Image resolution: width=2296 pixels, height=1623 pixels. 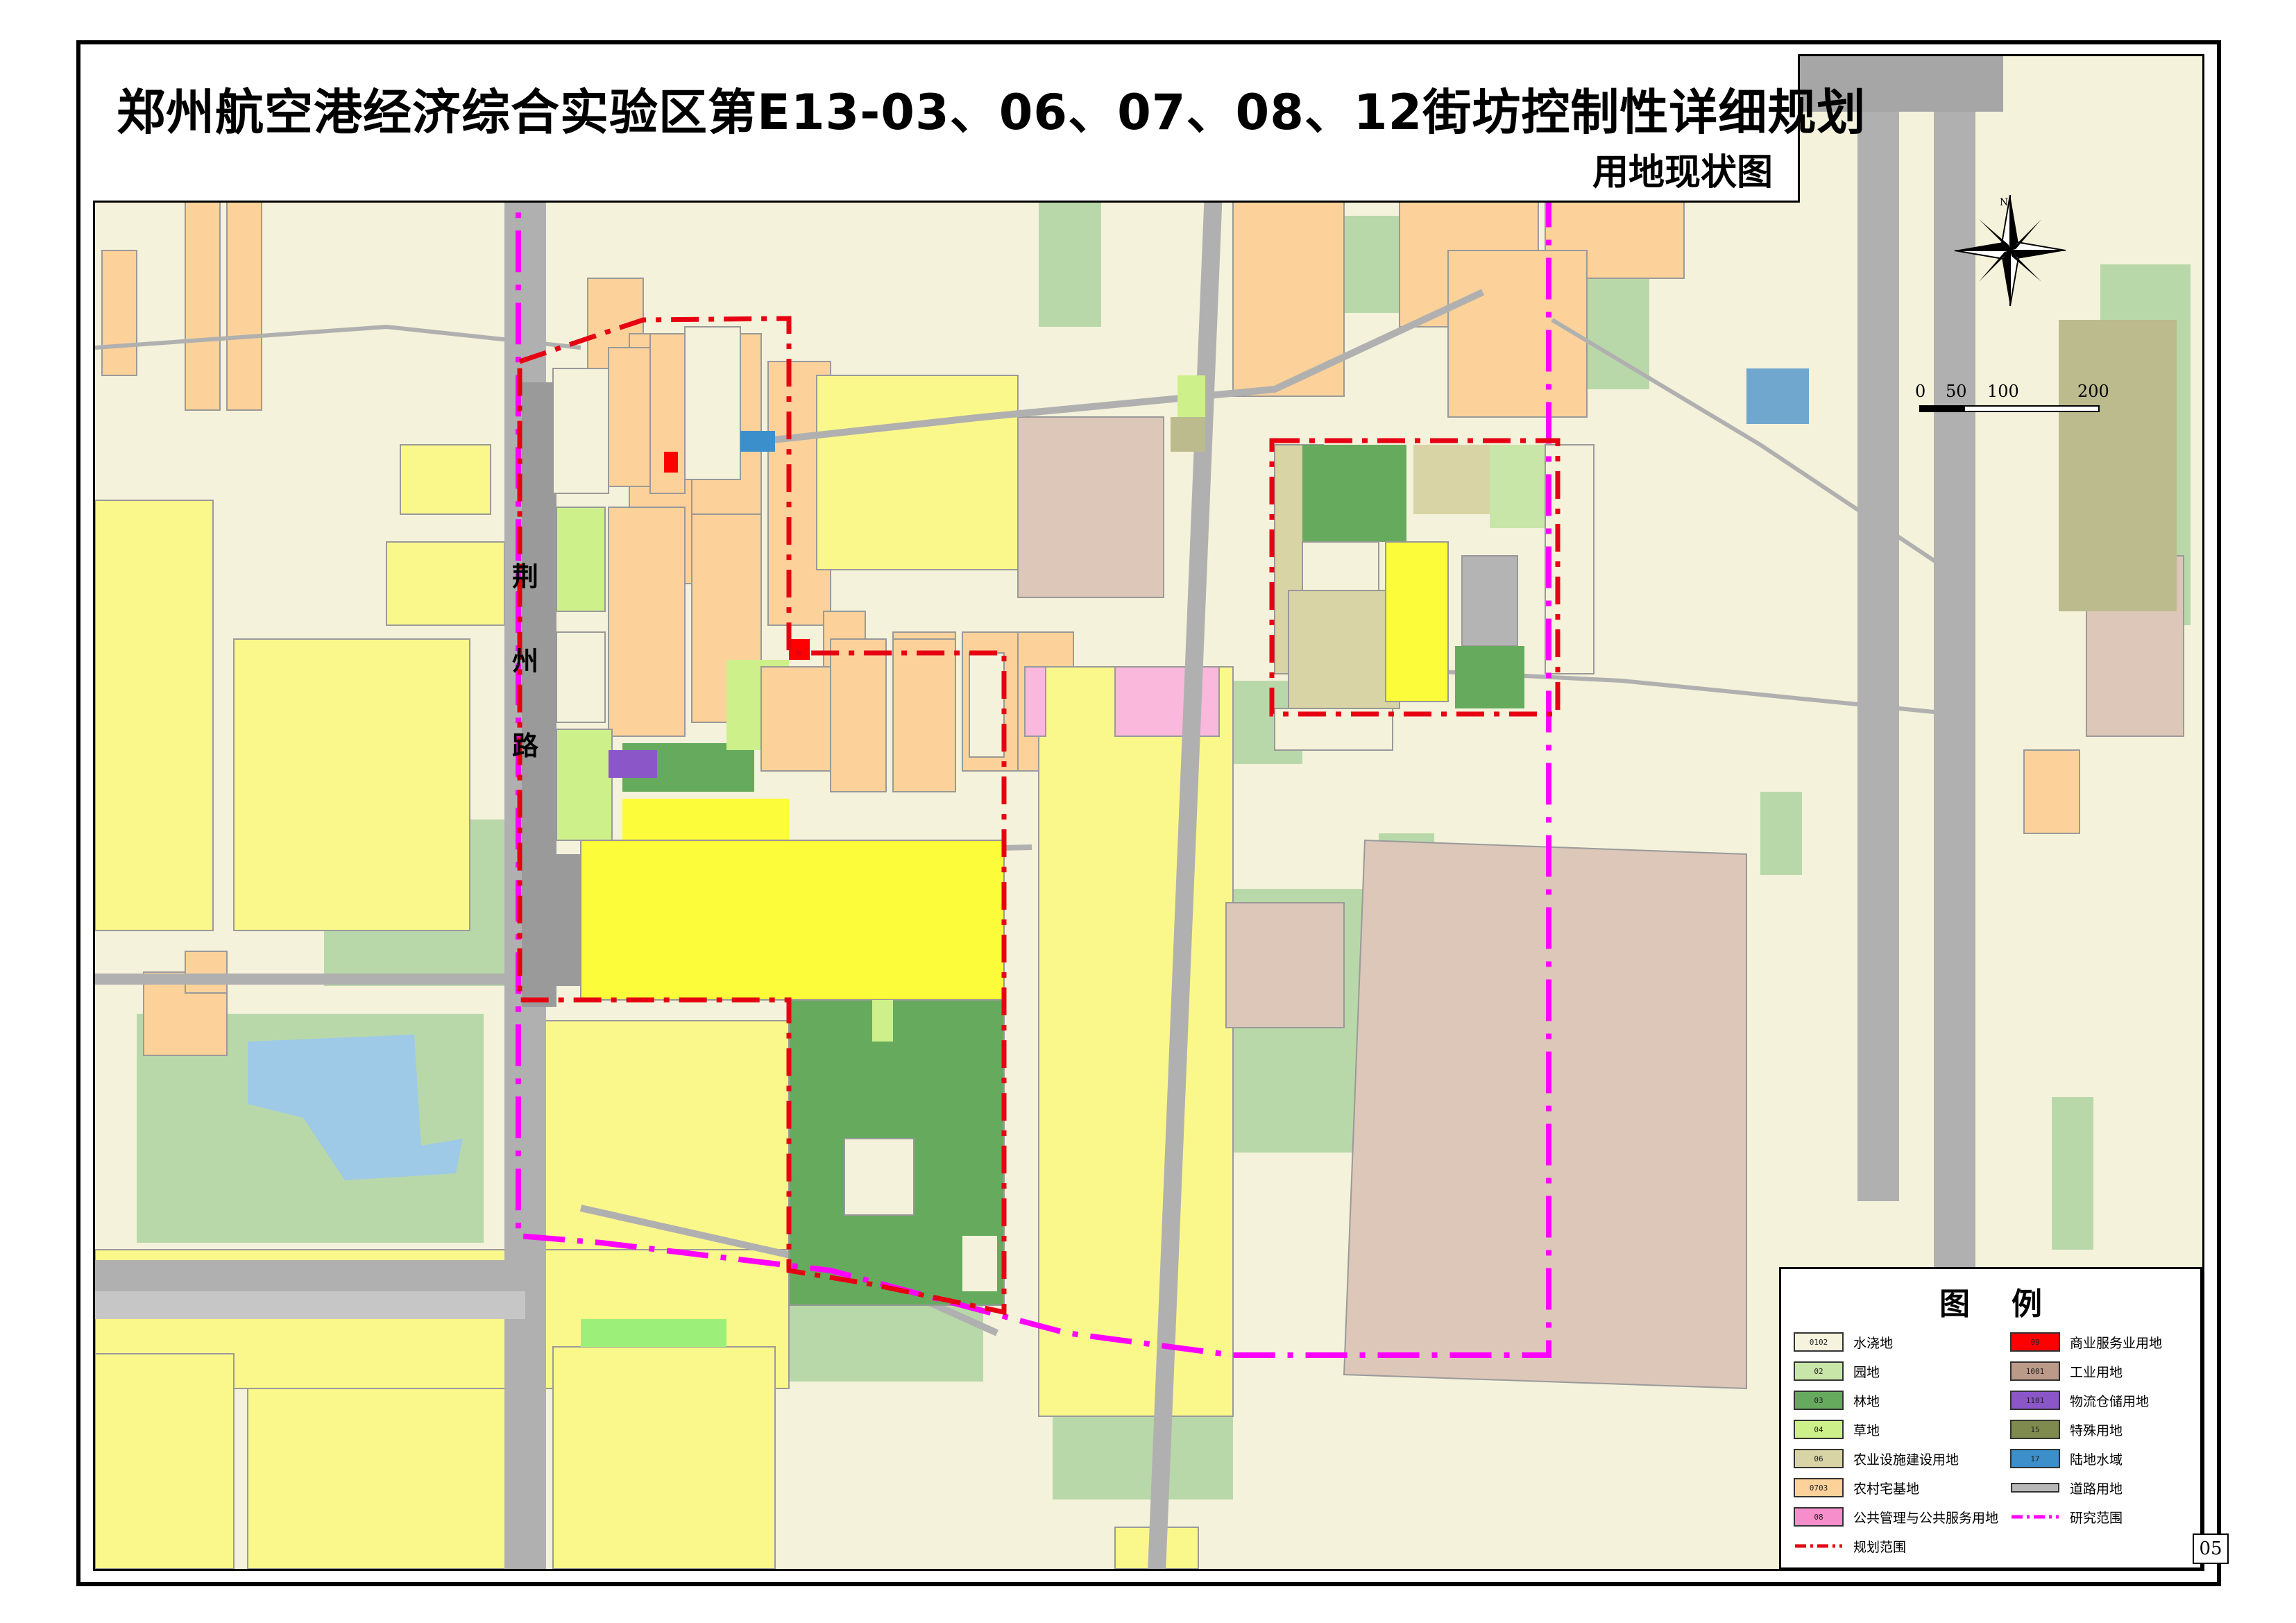 What do you see at coordinates (2035, 1342) in the screenshot?
I see `legend-swatch: 09` at bounding box center [2035, 1342].